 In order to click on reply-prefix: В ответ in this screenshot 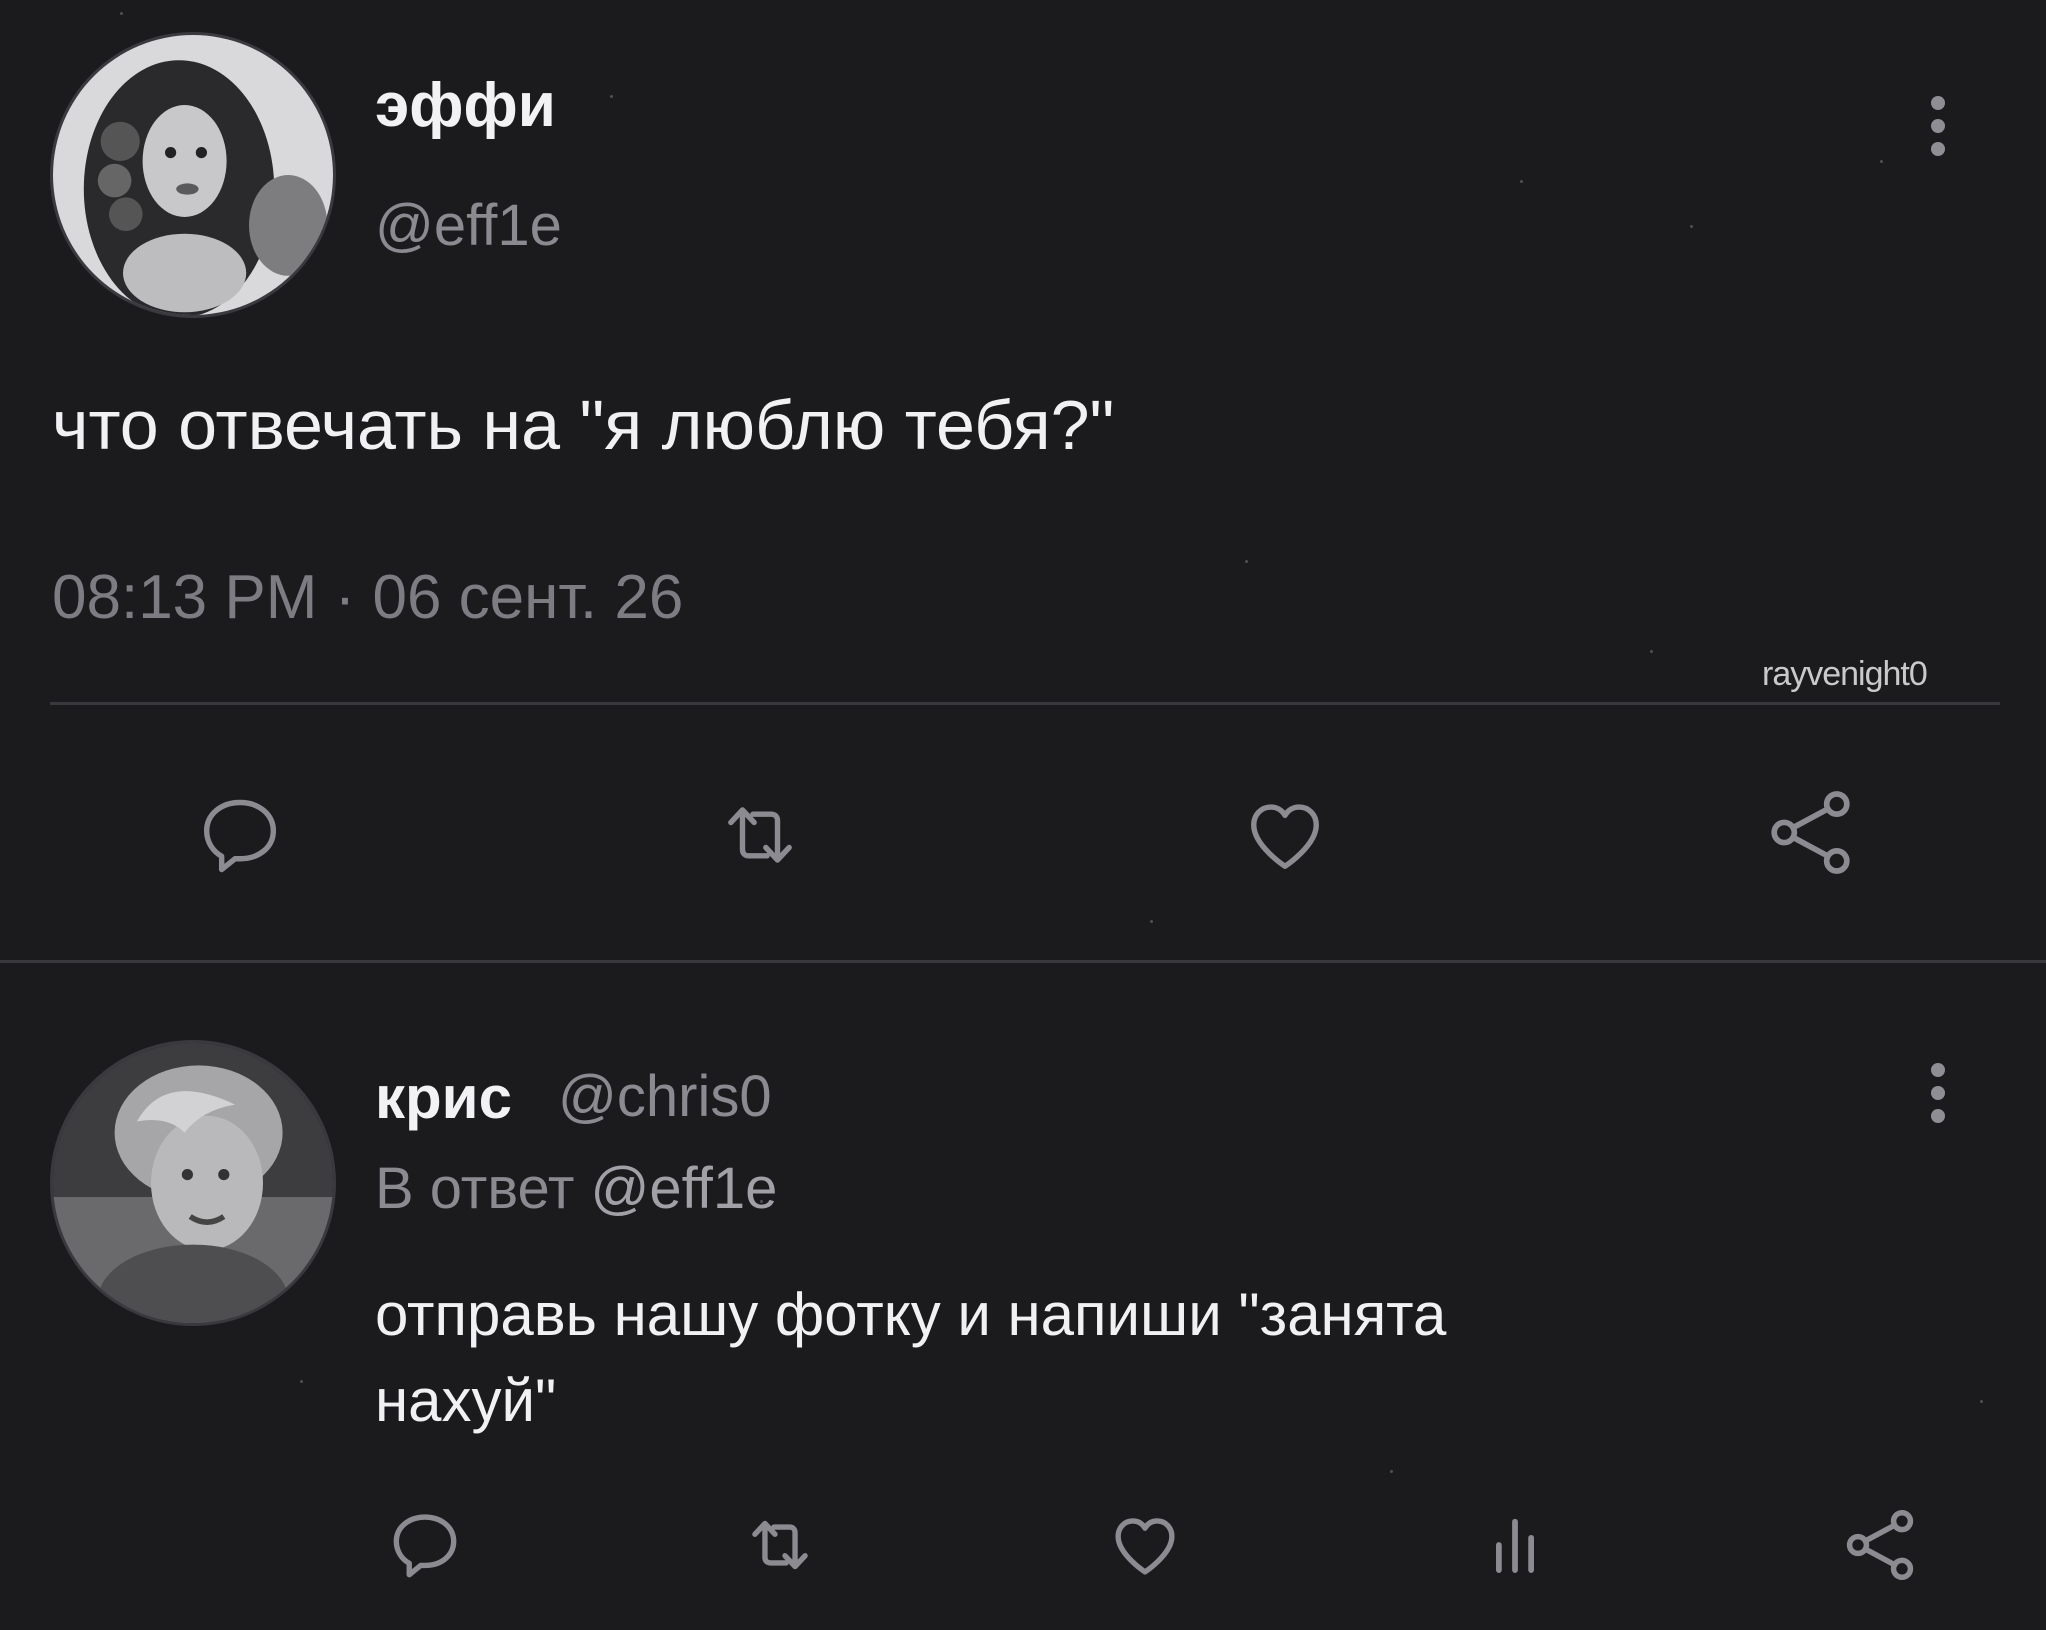, I will do `click(475, 1188)`.